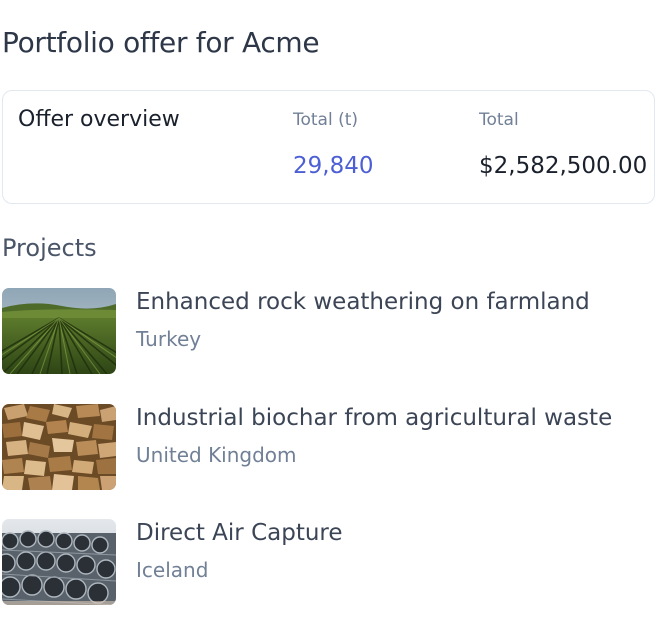 The height and width of the screenshot is (634, 658). Describe the element at coordinates (169, 339) in the screenshot. I see `project-country: Turkey` at that location.